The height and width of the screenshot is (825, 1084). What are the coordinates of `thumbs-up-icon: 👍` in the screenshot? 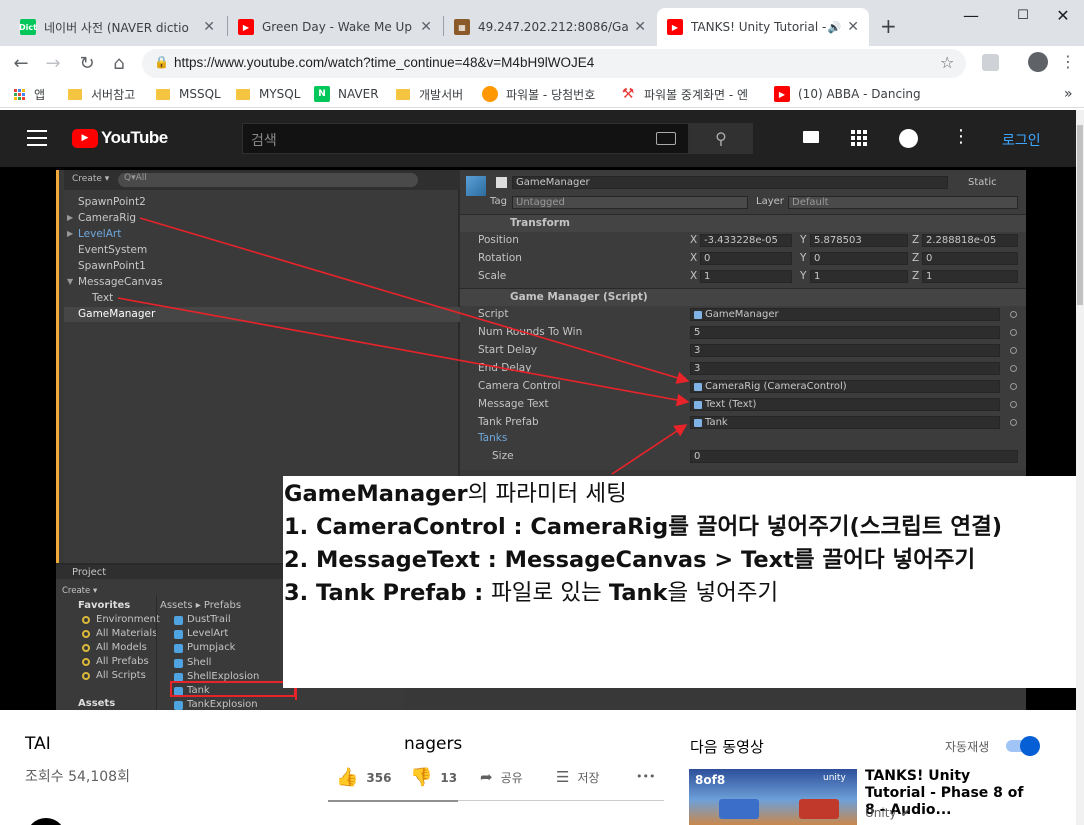 It's located at (347, 777).